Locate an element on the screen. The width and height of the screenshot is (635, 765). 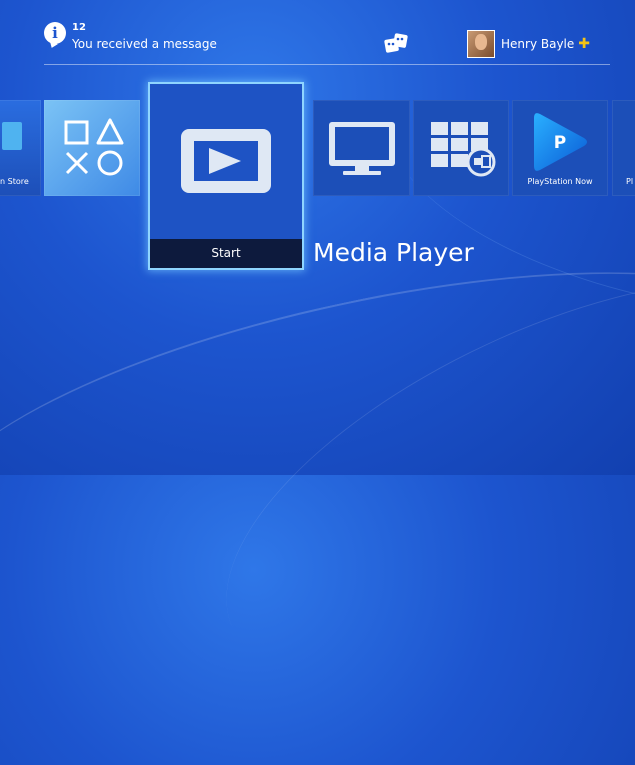
tile-library is located at coordinates (92, 148).